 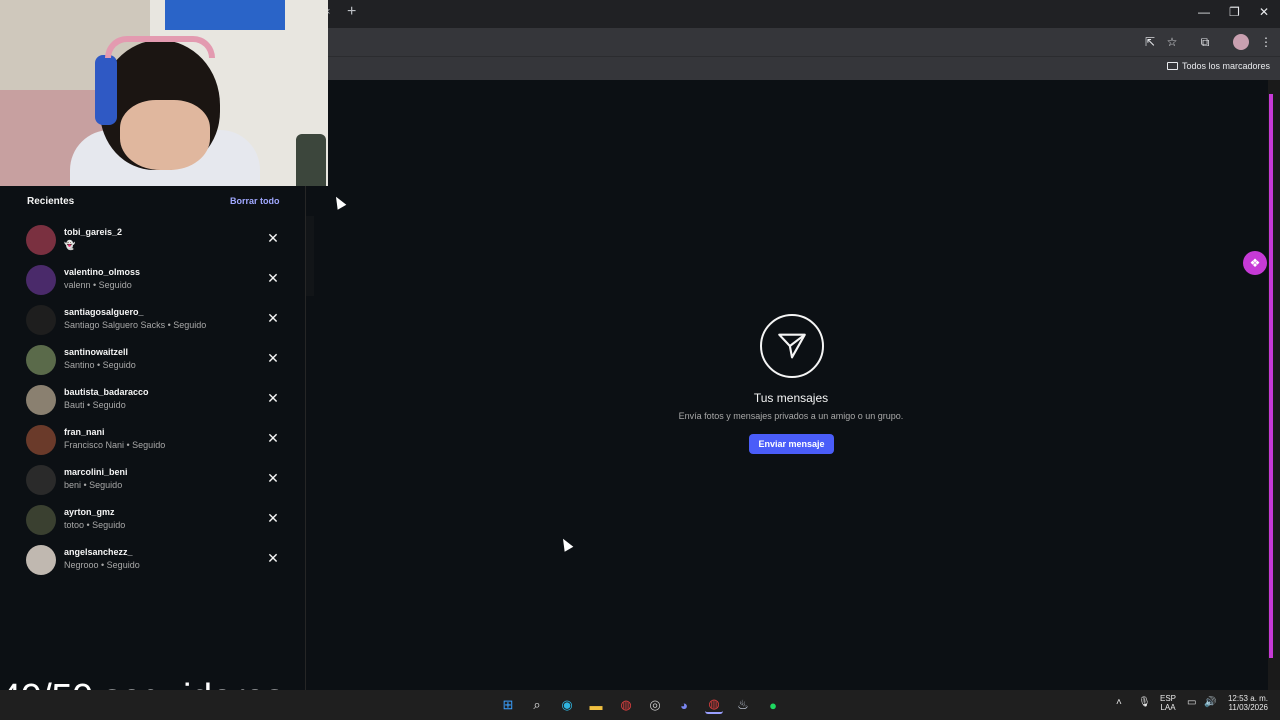 I want to click on recent-username: ayrton_gmz, so click(x=89, y=512).